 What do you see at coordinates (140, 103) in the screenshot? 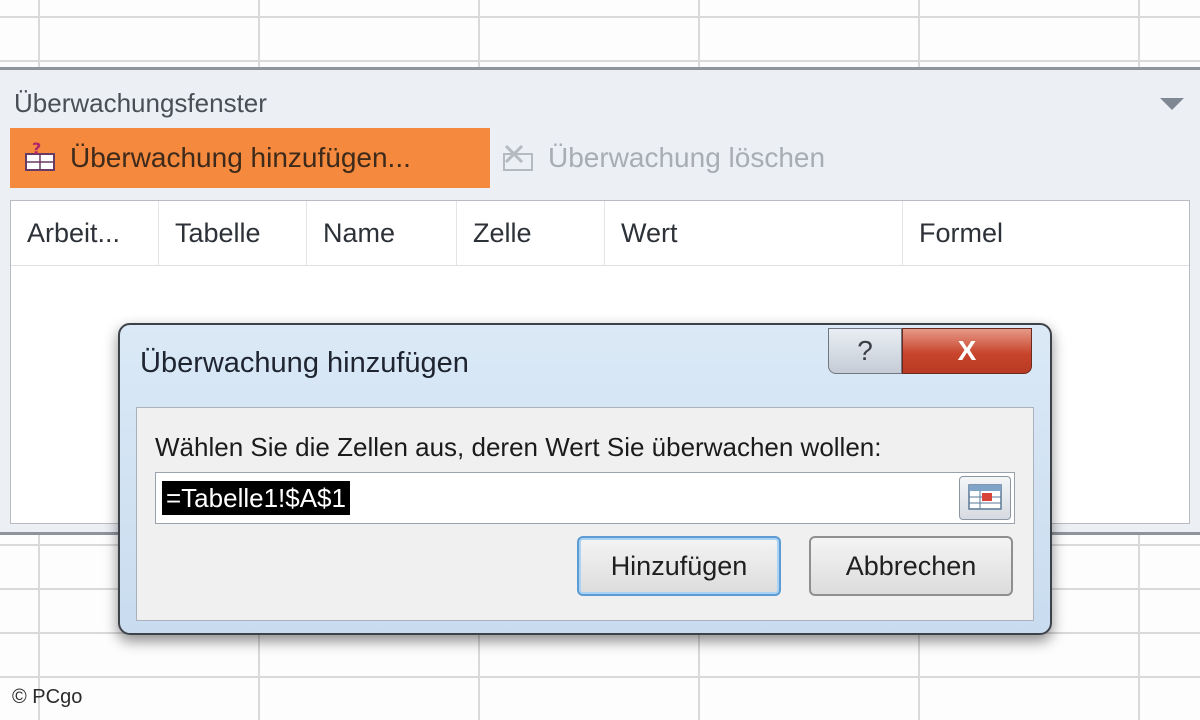
I see `watch-window-title: Überwachungsfenster` at bounding box center [140, 103].